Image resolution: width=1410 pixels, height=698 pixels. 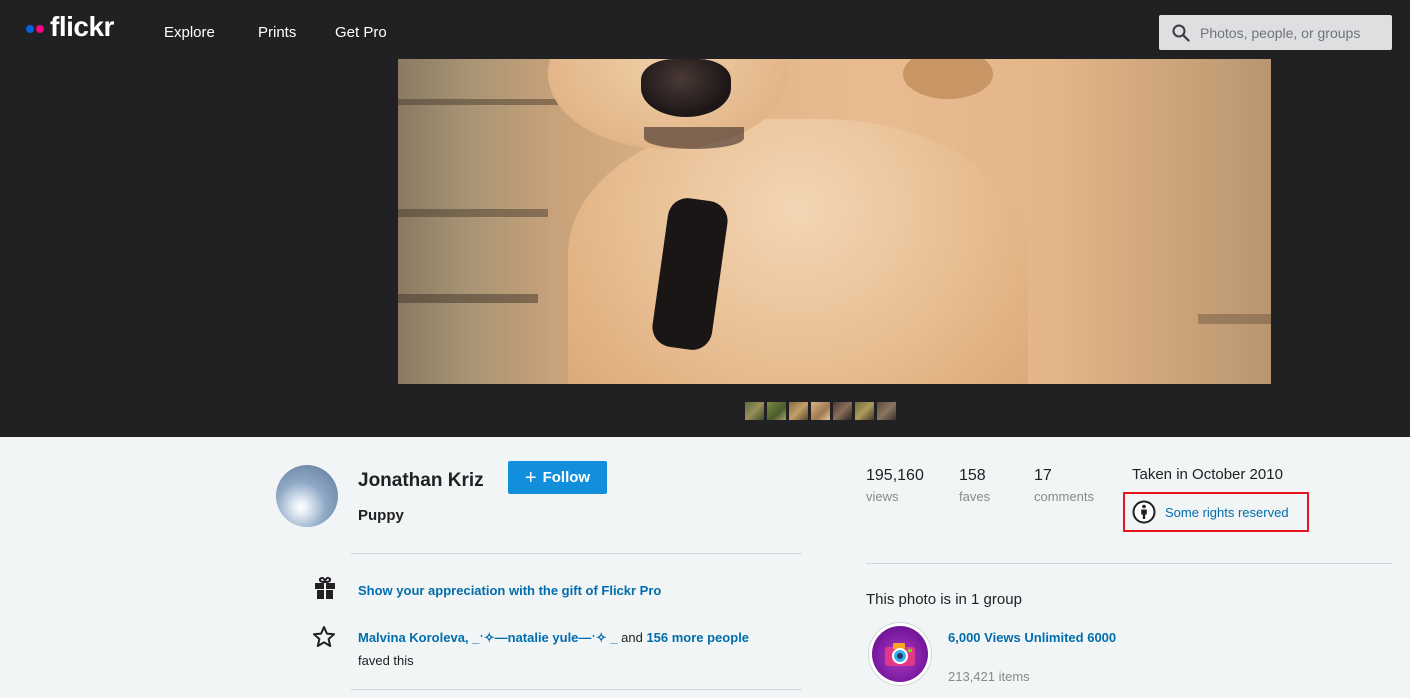 What do you see at coordinates (632, 637) in the screenshot?
I see `faves-and: and` at bounding box center [632, 637].